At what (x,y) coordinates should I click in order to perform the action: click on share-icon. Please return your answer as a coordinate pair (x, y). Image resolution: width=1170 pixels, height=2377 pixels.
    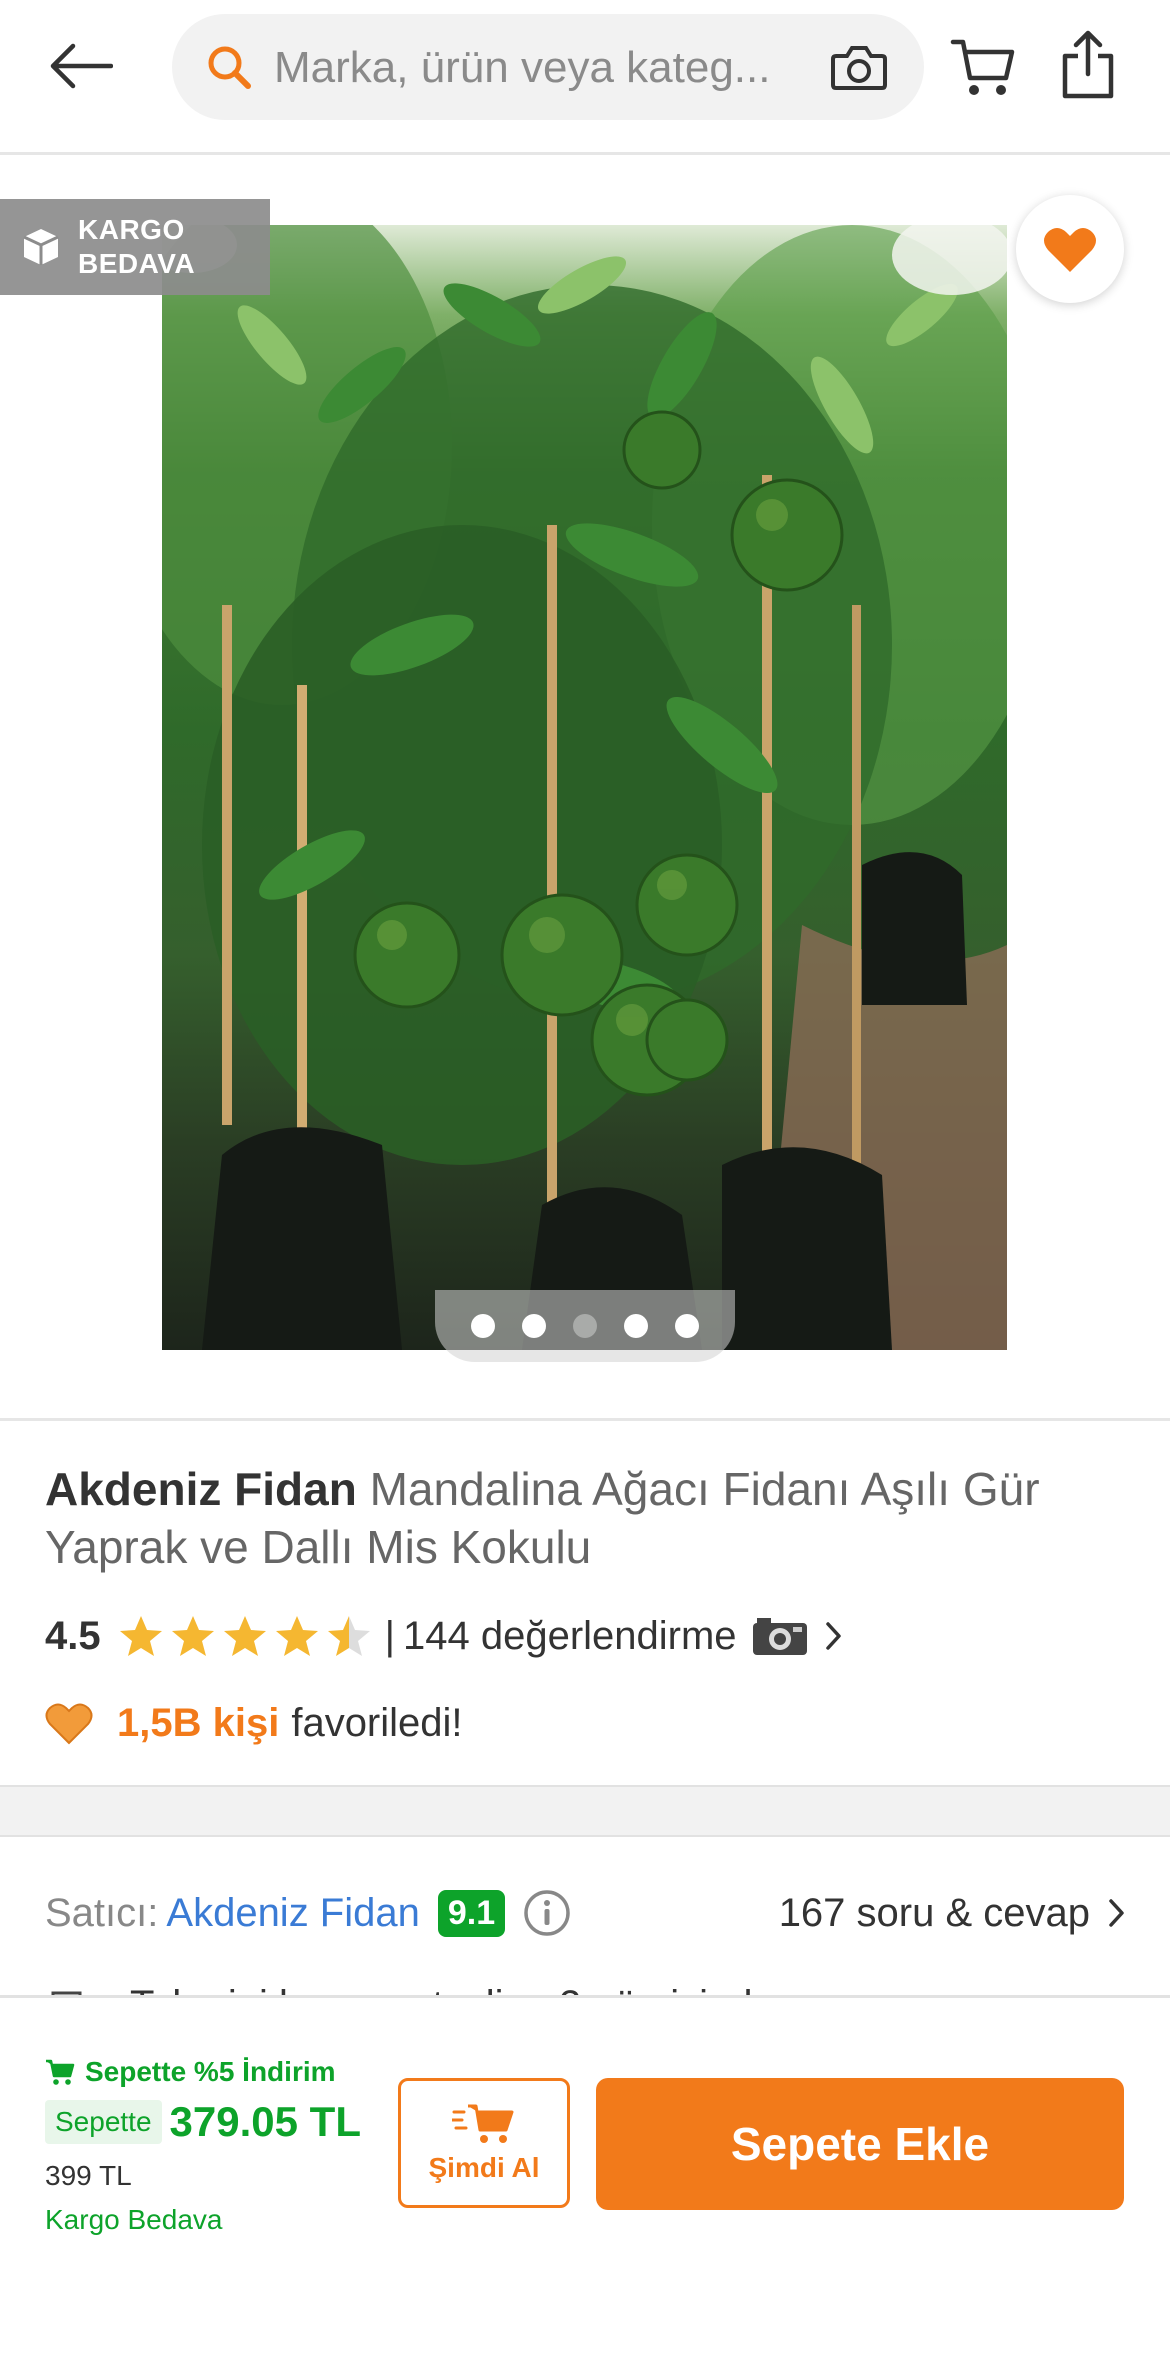
    Looking at the image, I should click on (1088, 65).